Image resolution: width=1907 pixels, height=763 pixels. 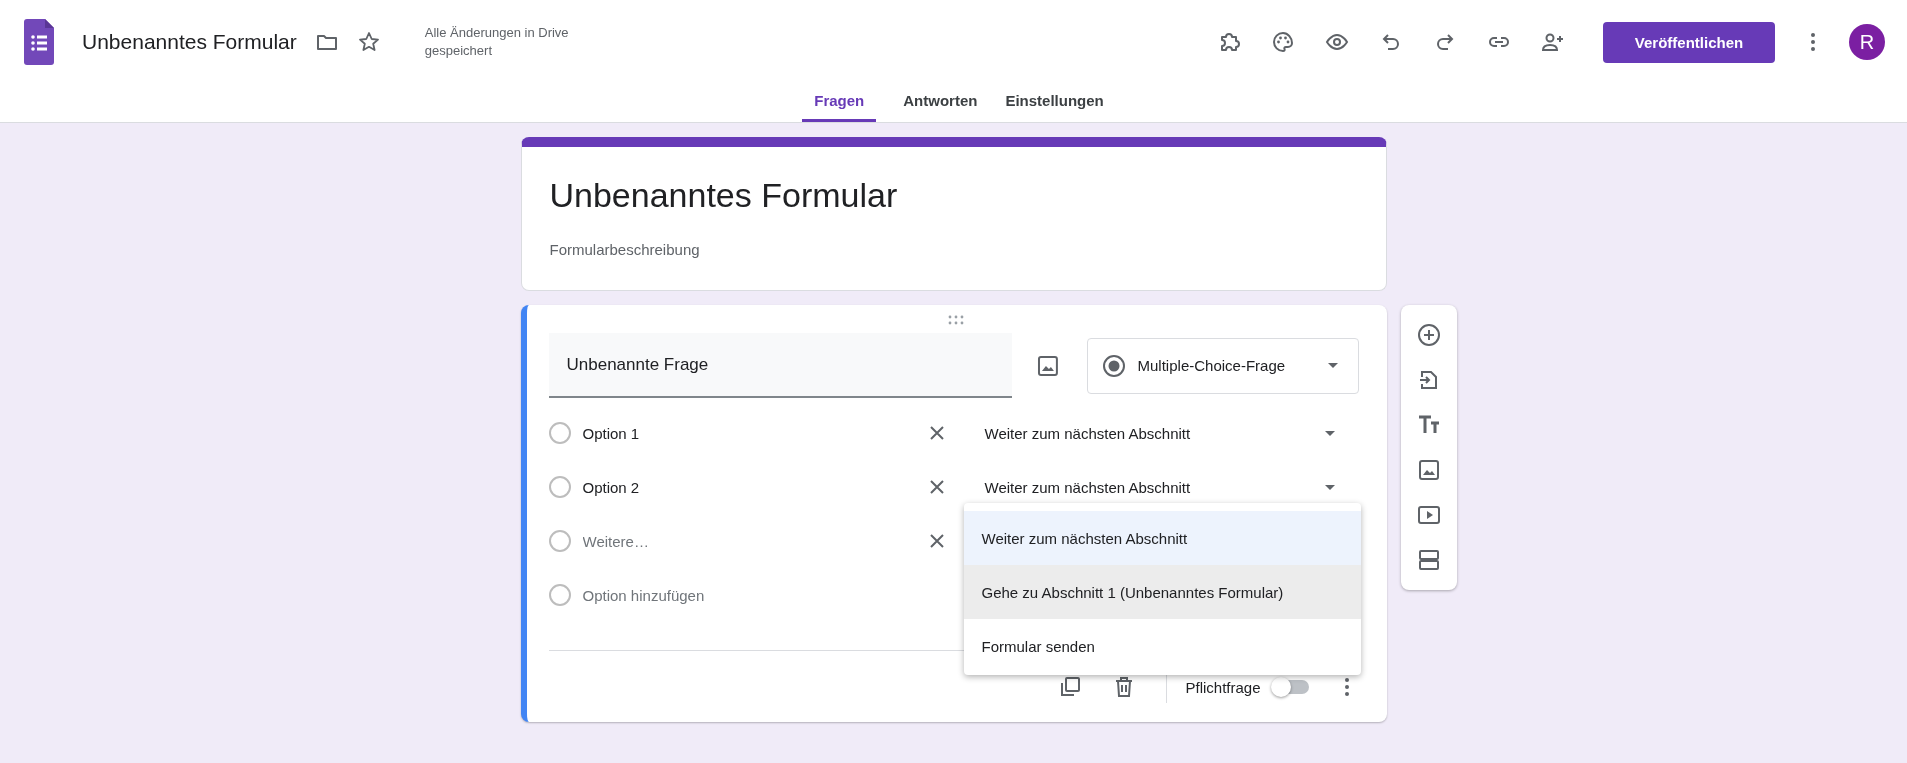 What do you see at coordinates (1867, 42) in the screenshot?
I see `avatar: R` at bounding box center [1867, 42].